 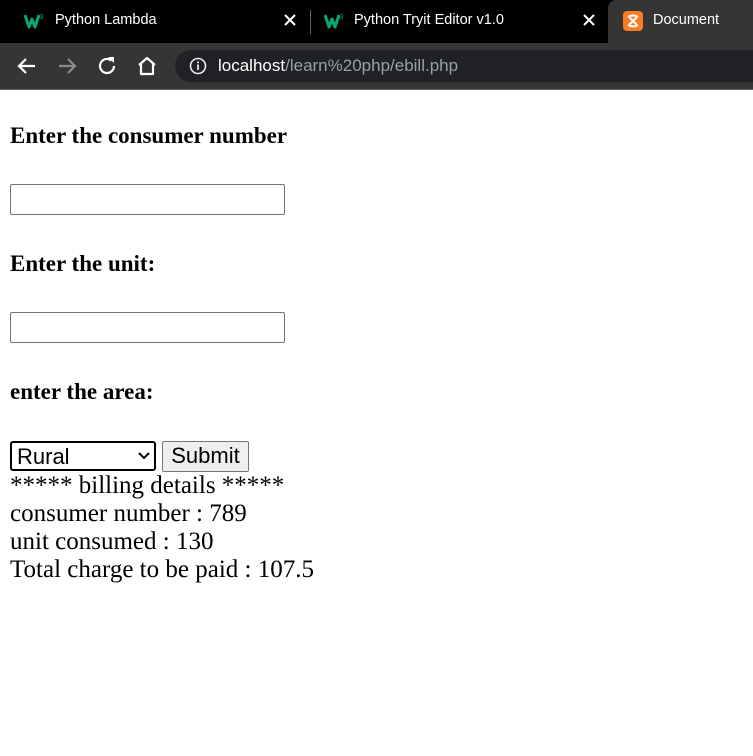 I want to click on area-select: Rural, so click(x=83, y=456).